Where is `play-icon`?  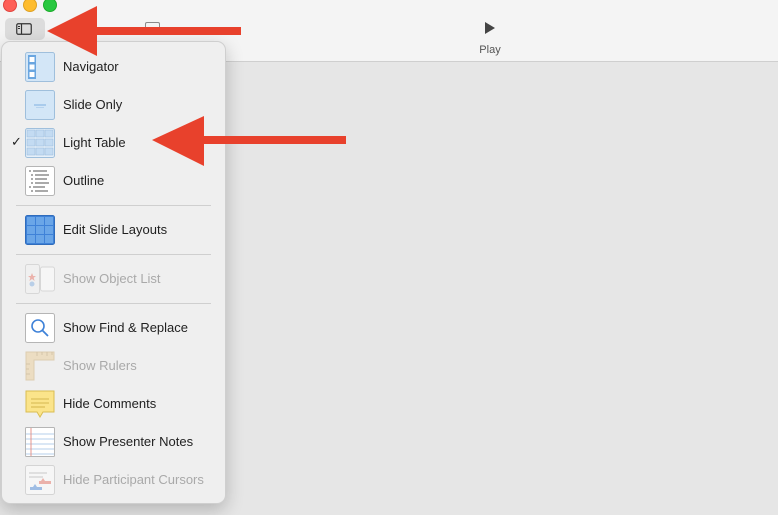
play-icon is located at coordinates (490, 28).